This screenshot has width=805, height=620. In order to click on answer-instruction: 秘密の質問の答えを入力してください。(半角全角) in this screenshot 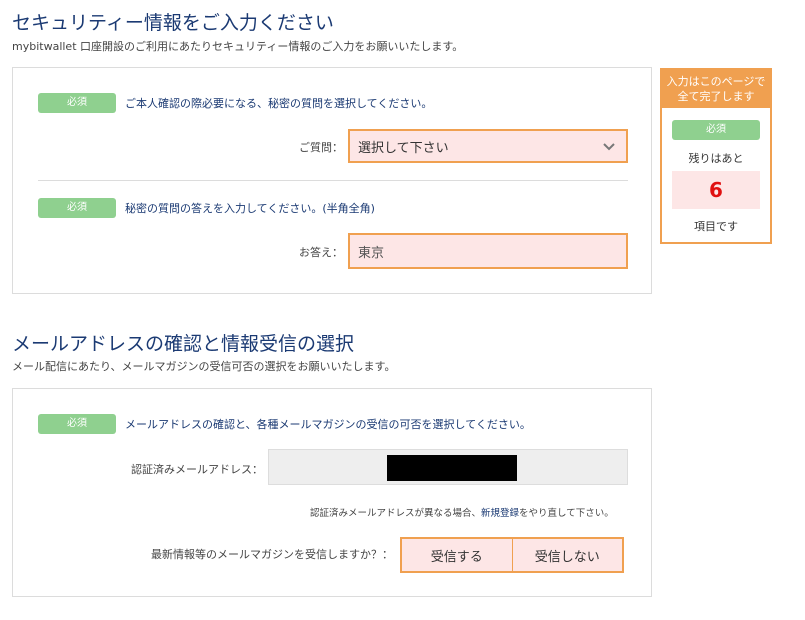, I will do `click(250, 208)`.